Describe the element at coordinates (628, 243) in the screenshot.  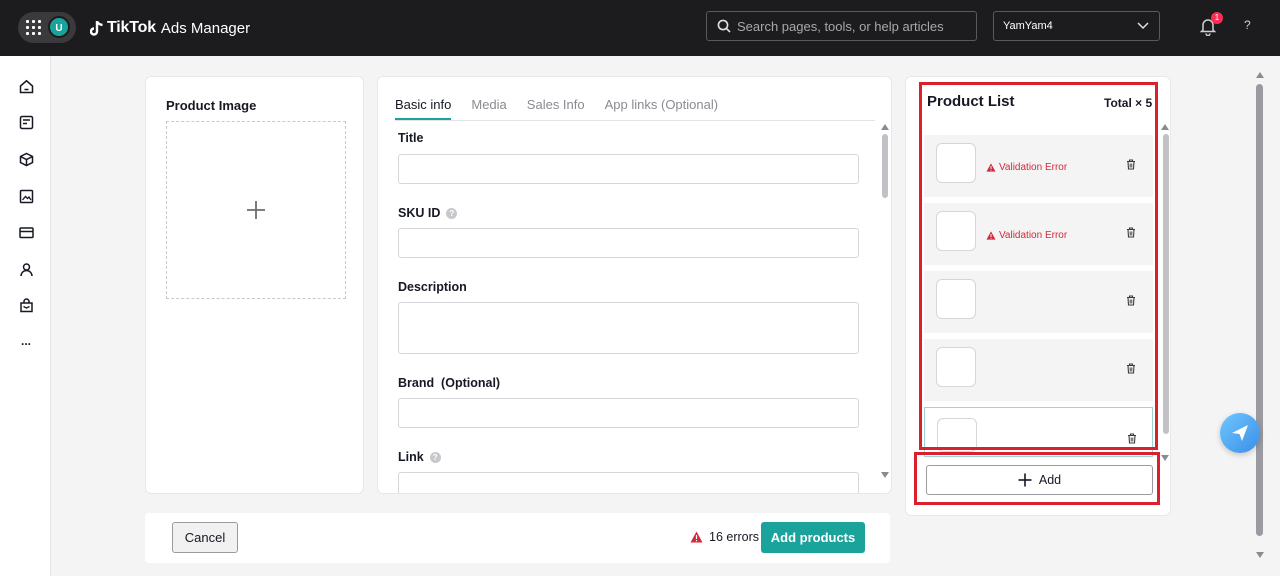
I see `sku-id-input` at that location.